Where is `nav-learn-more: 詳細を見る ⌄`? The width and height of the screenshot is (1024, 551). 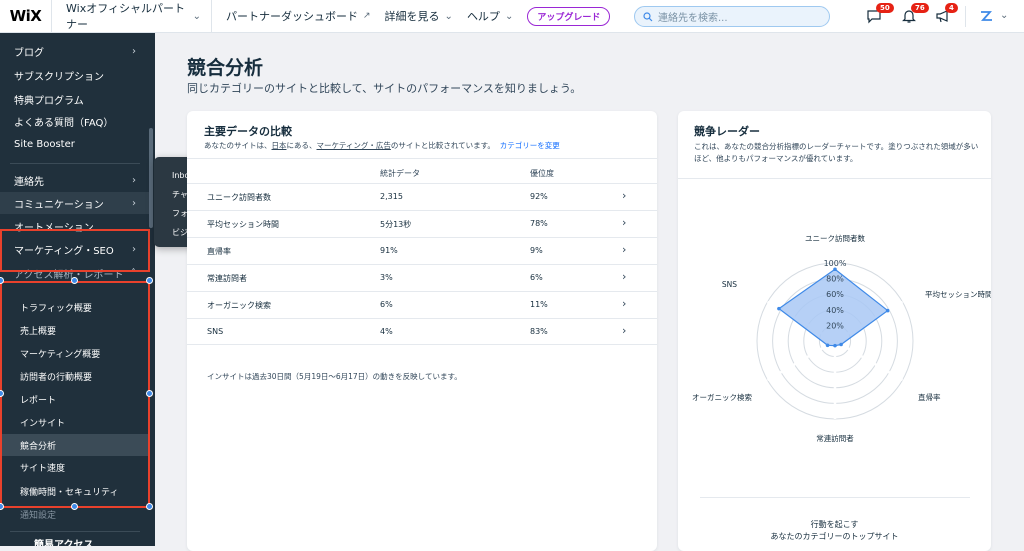 nav-learn-more: 詳細を見る ⌄ is located at coordinates (419, 16).